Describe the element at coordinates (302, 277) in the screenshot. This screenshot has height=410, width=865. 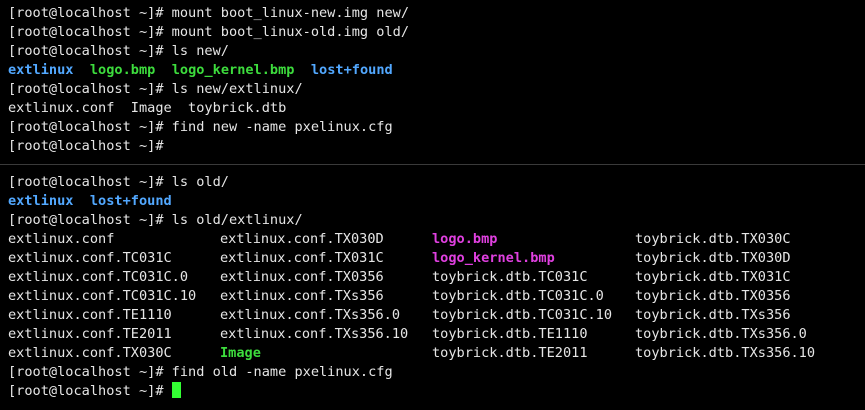
I see `output-text: extlinux.conf.TX0356` at that location.